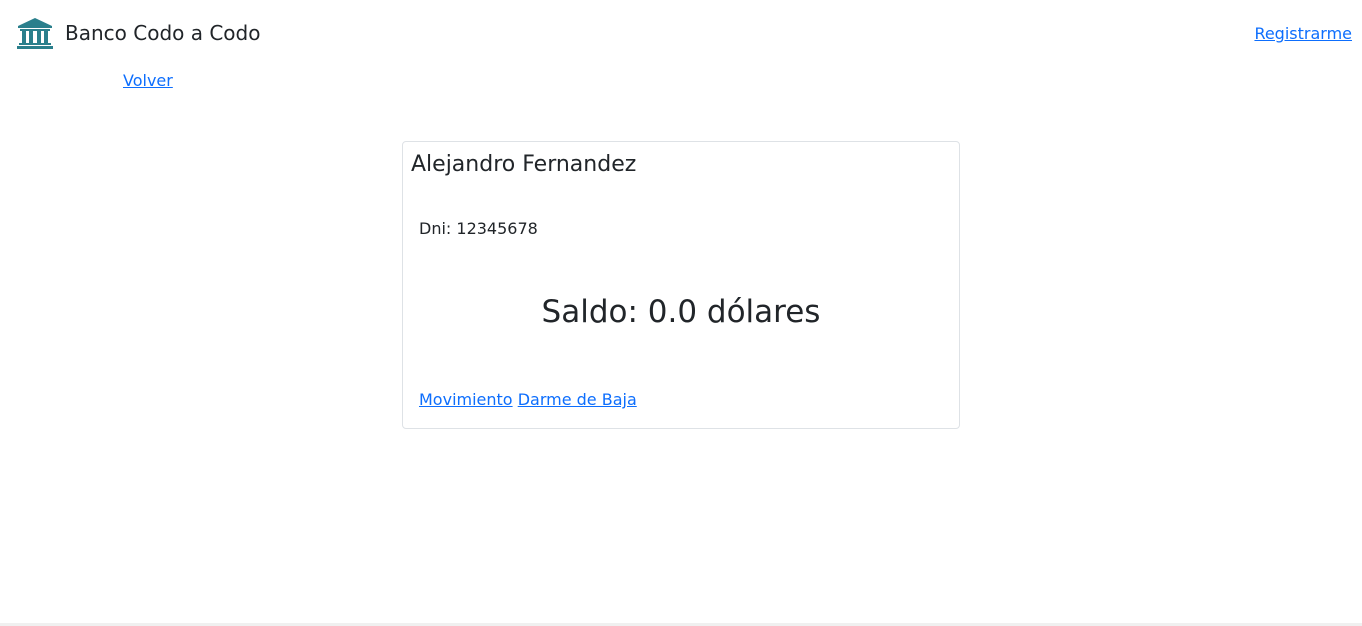  I want to click on back-link: Volver, so click(148, 81).